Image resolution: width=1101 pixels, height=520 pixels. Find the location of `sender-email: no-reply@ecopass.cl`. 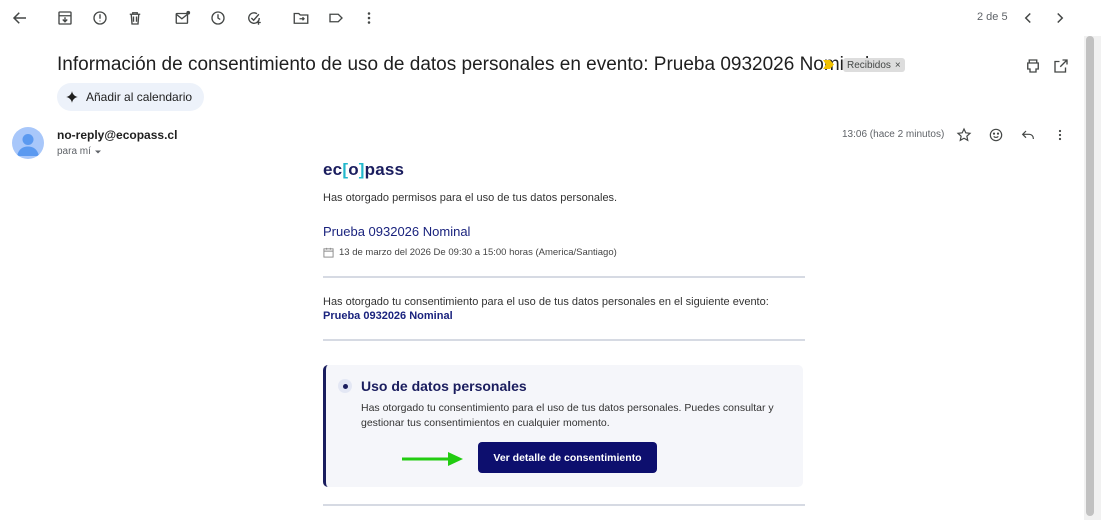

sender-email: no-reply@ecopass.cl is located at coordinates (117, 135).